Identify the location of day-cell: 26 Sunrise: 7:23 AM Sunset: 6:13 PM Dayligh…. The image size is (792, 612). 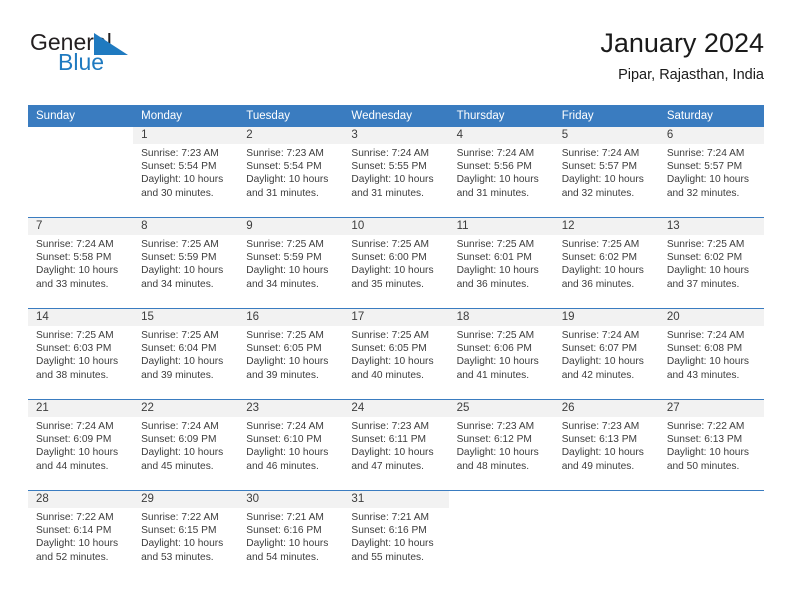
(606, 445).